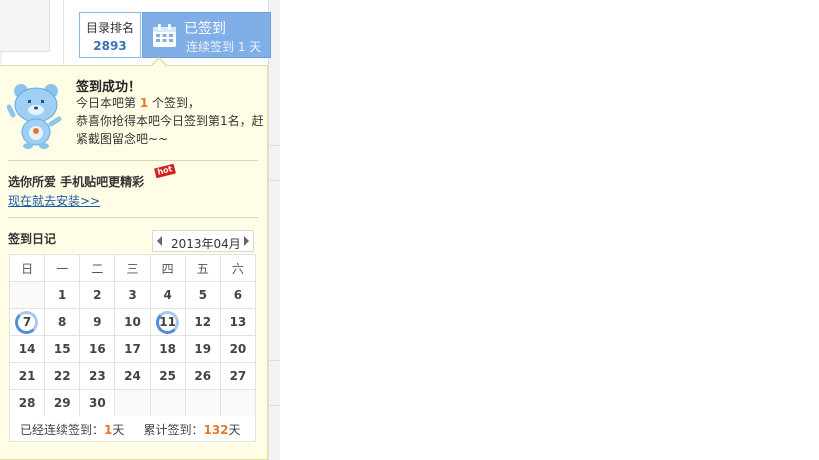 The width and height of the screenshot is (819, 460). What do you see at coordinates (122, 139) in the screenshot?
I see `congrats-message-cont: 紧截图留念吧~~` at bounding box center [122, 139].